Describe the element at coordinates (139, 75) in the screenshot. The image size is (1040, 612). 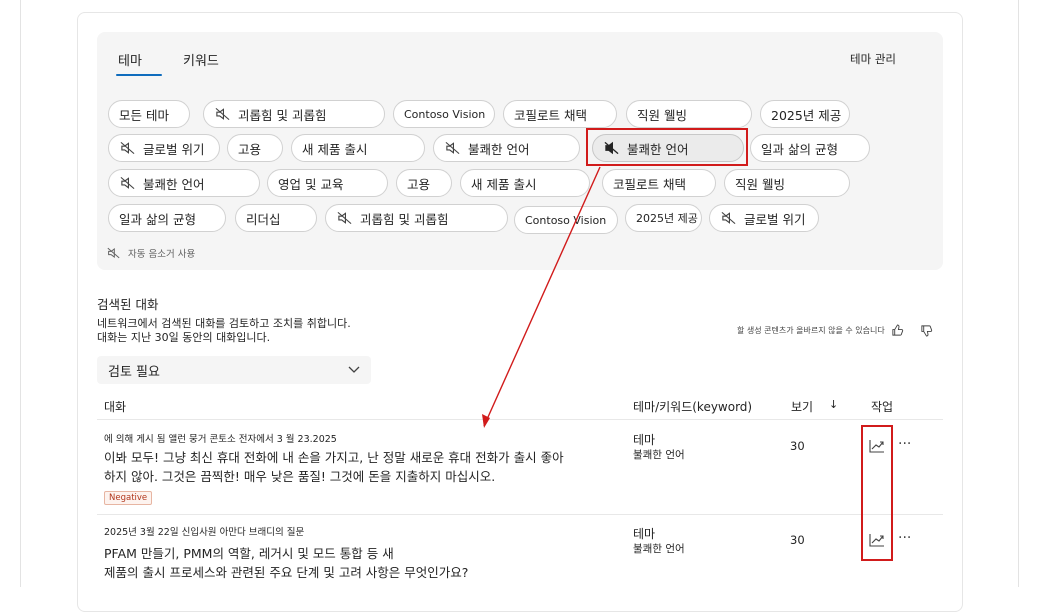
I see `tab-active-indicator` at that location.